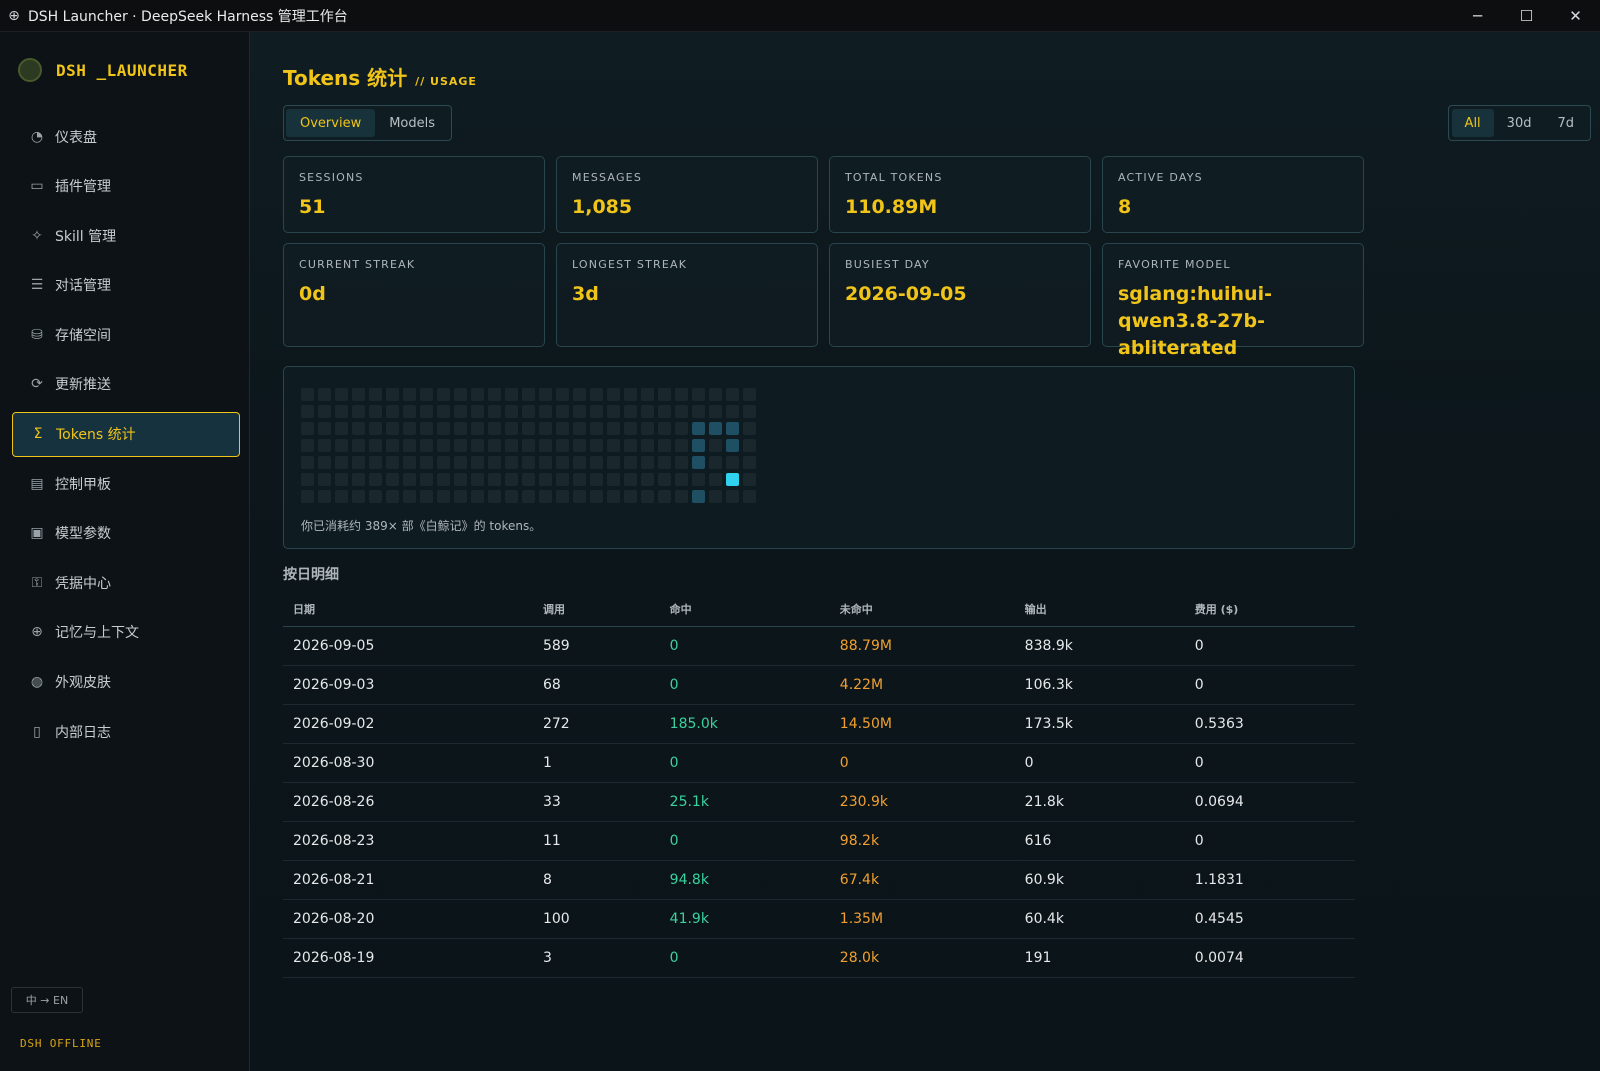  What do you see at coordinates (126, 434) in the screenshot?
I see `sidebar-item: Σ Tokens 统计` at bounding box center [126, 434].